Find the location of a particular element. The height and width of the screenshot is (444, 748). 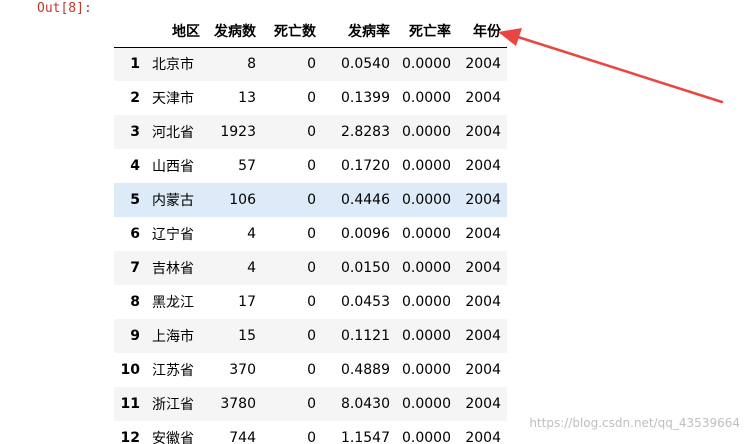

cell-cases: 15 is located at coordinates (247, 336).